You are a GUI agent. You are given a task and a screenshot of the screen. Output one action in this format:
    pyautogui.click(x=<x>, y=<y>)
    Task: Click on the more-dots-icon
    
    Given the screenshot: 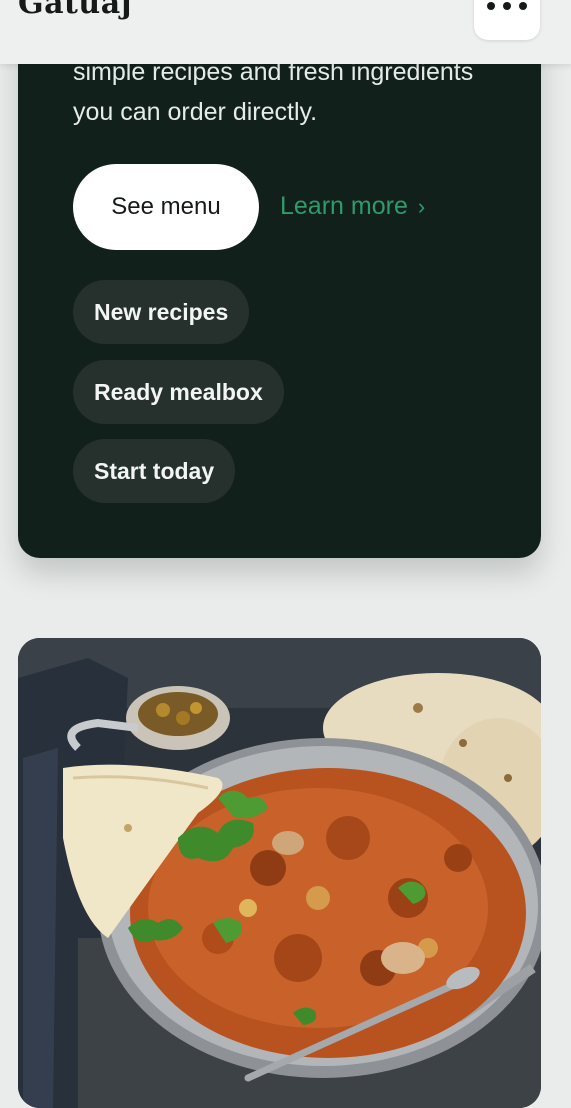 What is the action you would take?
    pyautogui.click(x=507, y=6)
    